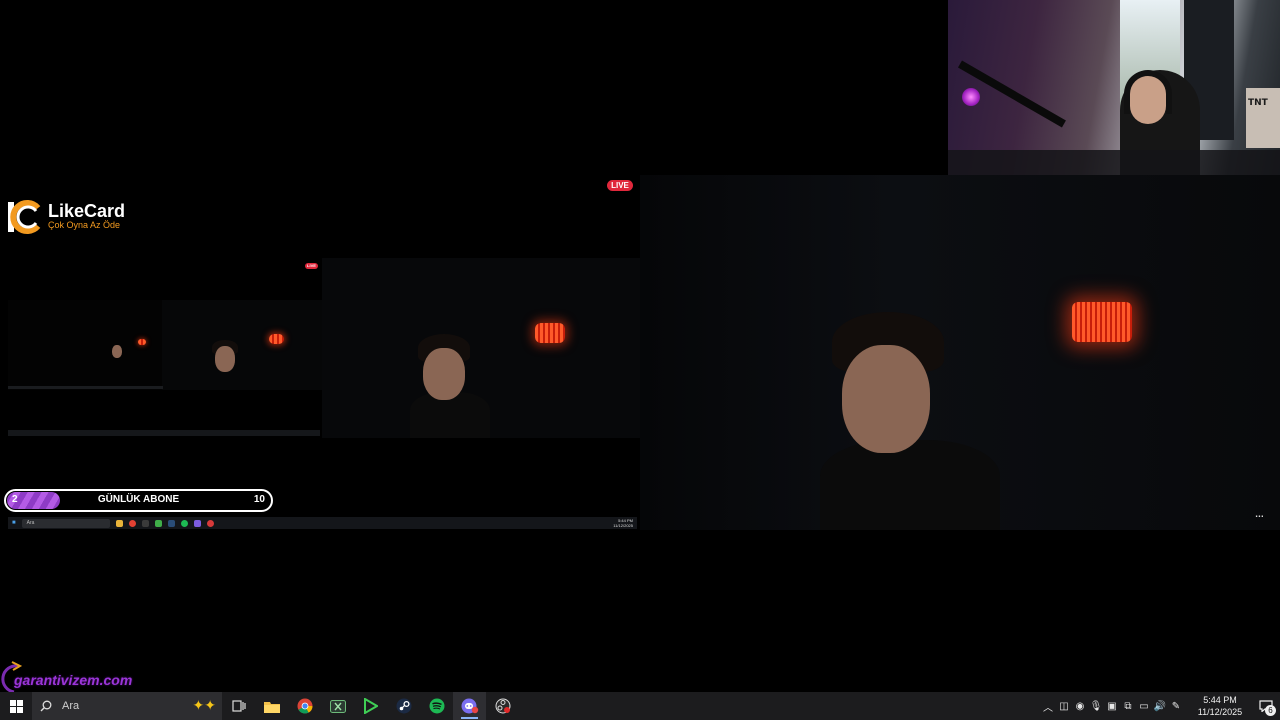 The width and height of the screenshot is (1280, 720). What do you see at coordinates (1102, 322) in the screenshot?
I see `heater-glow` at bounding box center [1102, 322].